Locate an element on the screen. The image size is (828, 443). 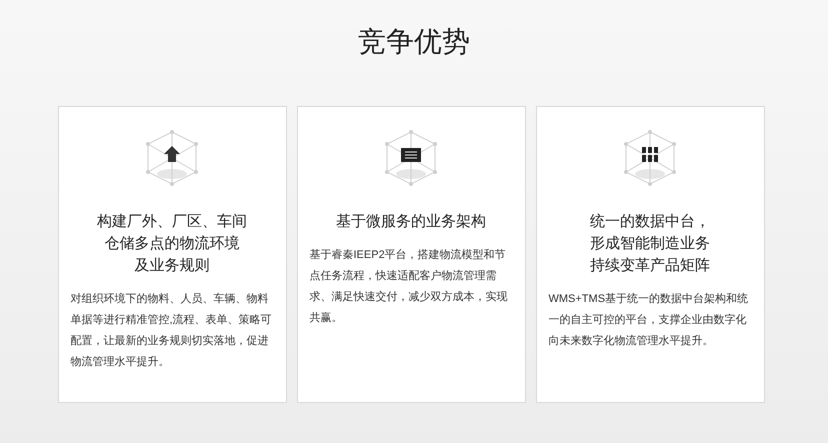
section-heading: 竞争优势 is located at coordinates (414, 42).